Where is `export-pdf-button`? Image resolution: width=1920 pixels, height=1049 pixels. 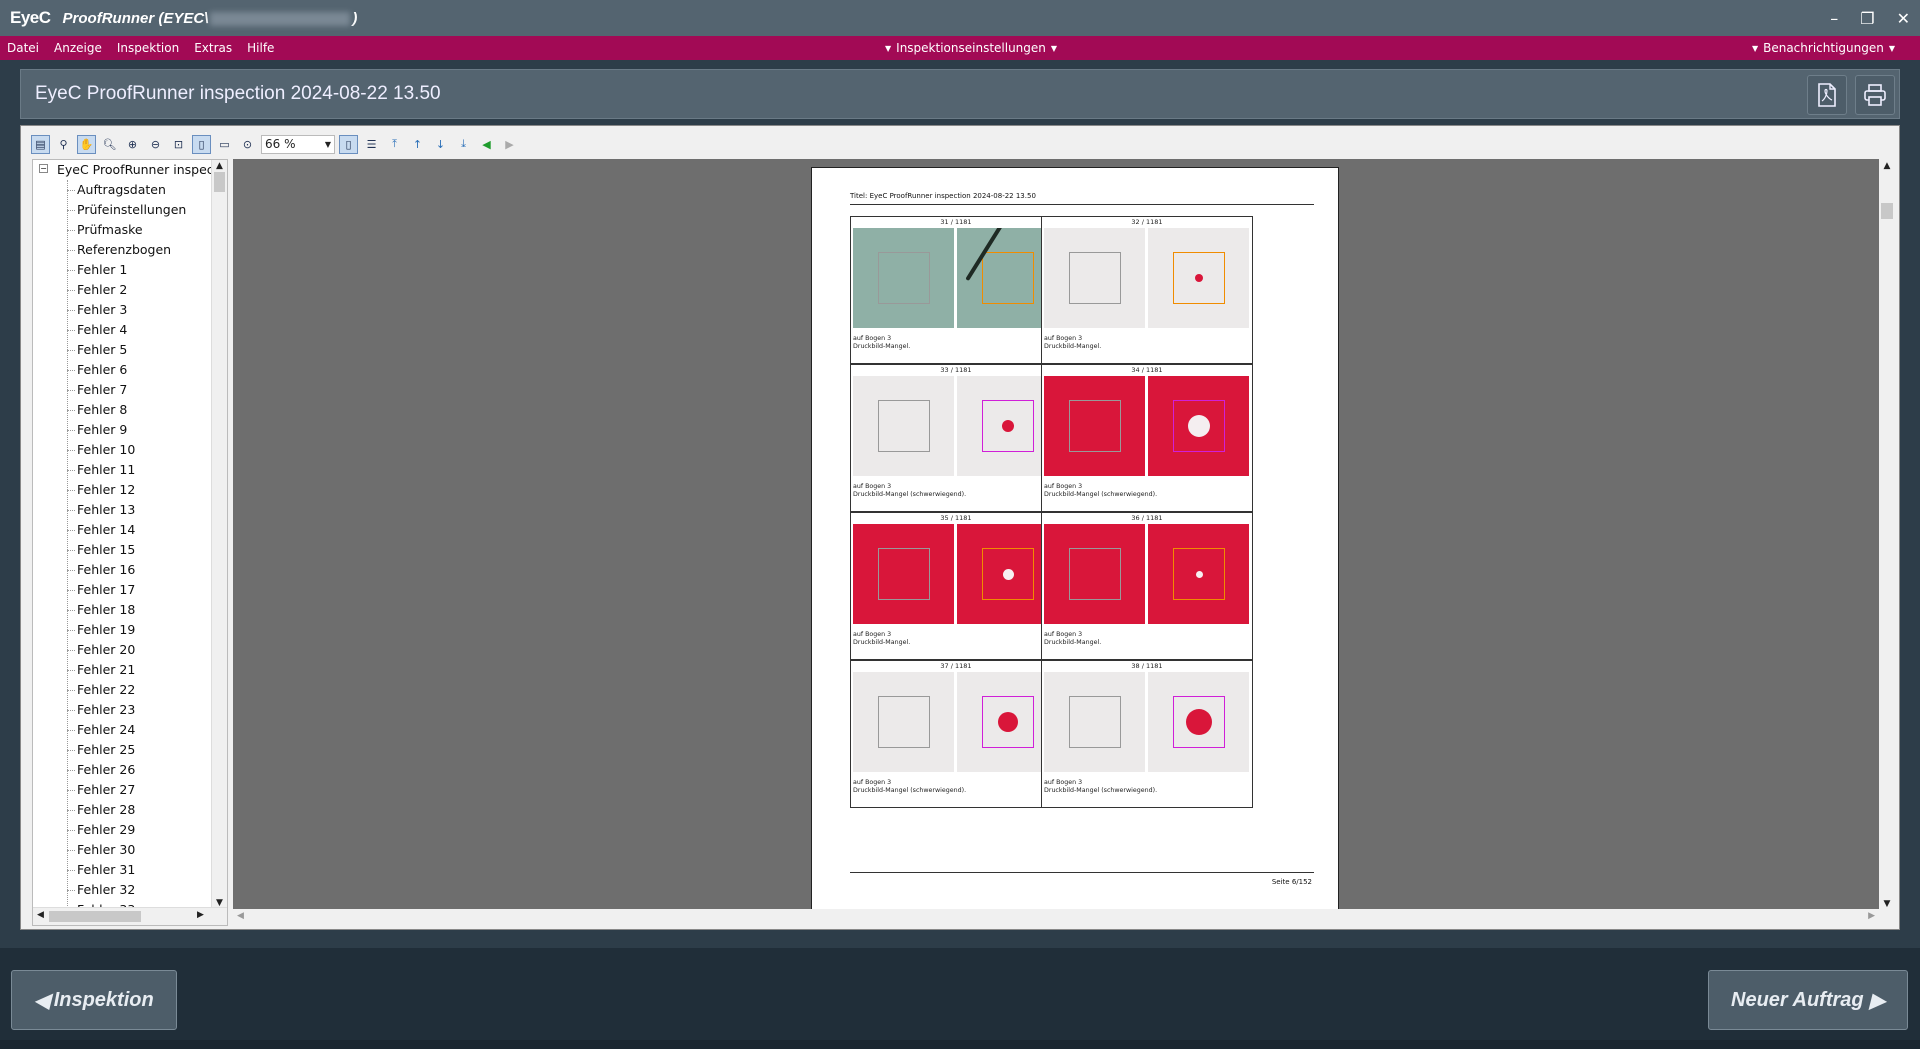
export-pdf-button is located at coordinates (1827, 95).